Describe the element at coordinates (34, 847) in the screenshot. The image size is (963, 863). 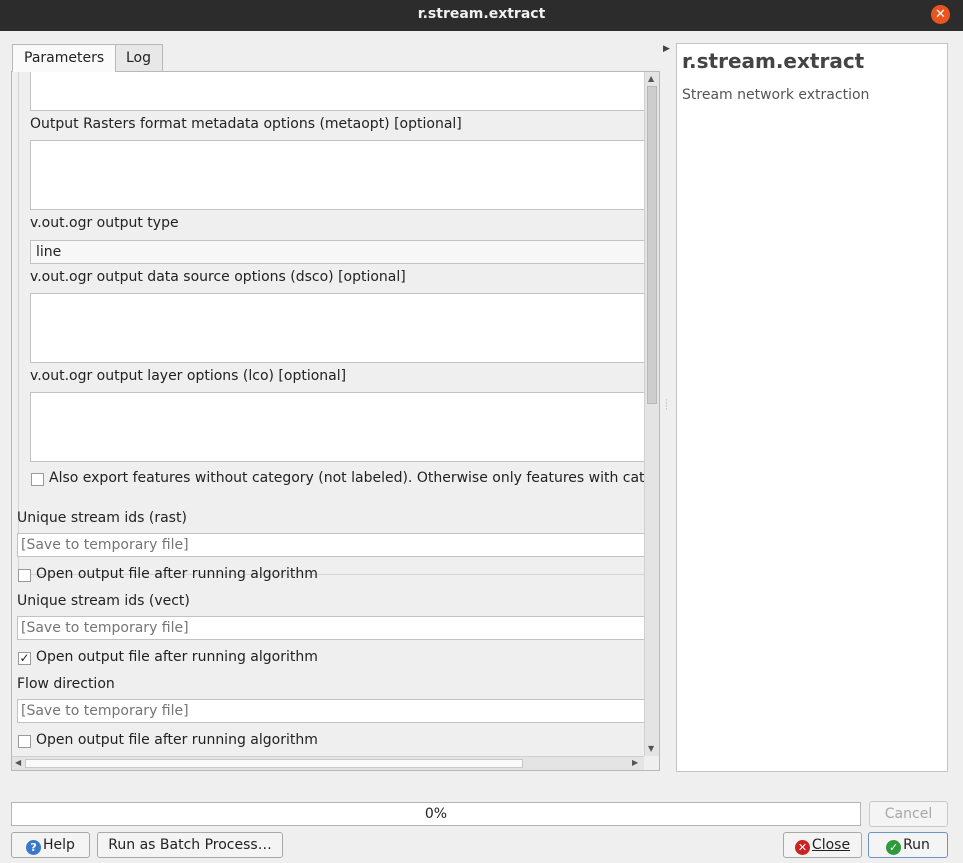
I see `help-icon: ?` at that location.